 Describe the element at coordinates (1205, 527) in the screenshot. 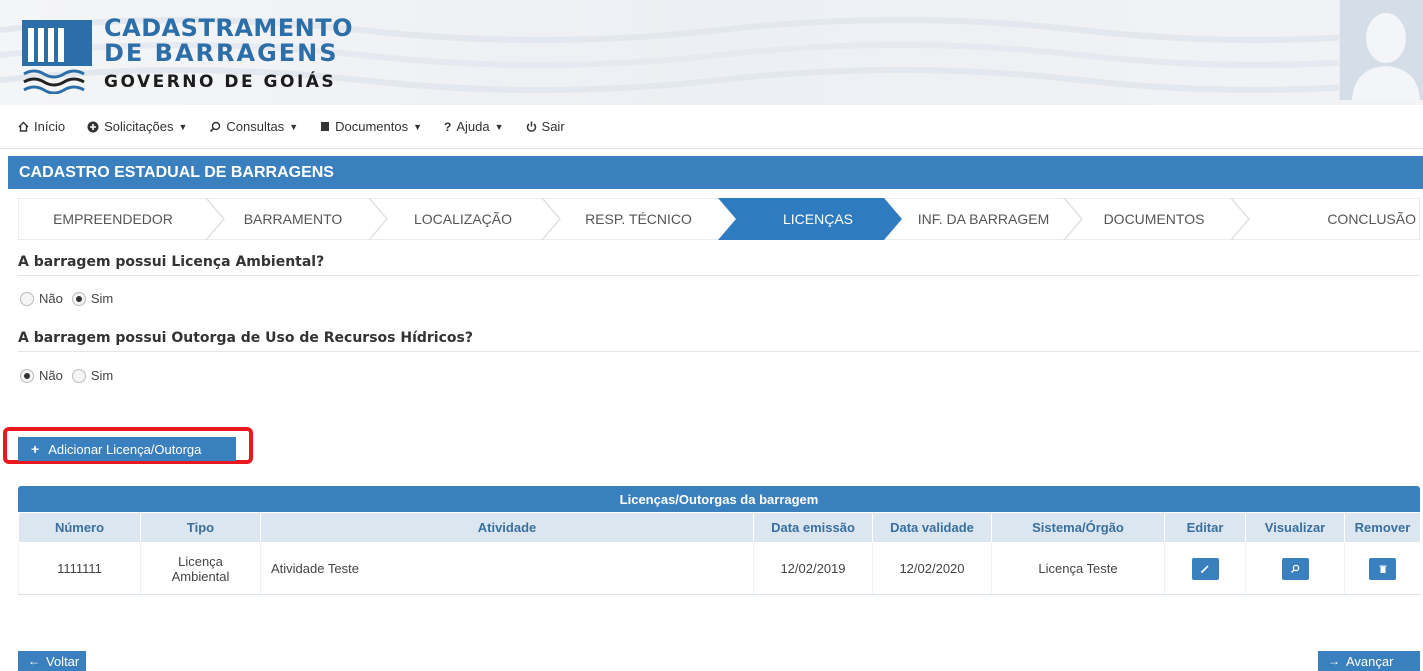

I see `col-editar: Editar` at that location.